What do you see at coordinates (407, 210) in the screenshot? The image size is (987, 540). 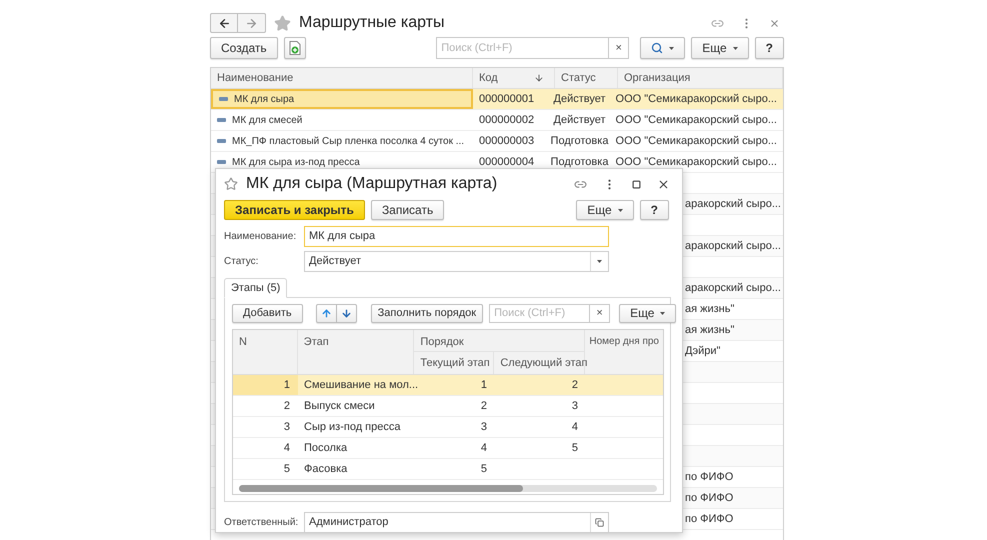 I see `save-button: Записать` at bounding box center [407, 210].